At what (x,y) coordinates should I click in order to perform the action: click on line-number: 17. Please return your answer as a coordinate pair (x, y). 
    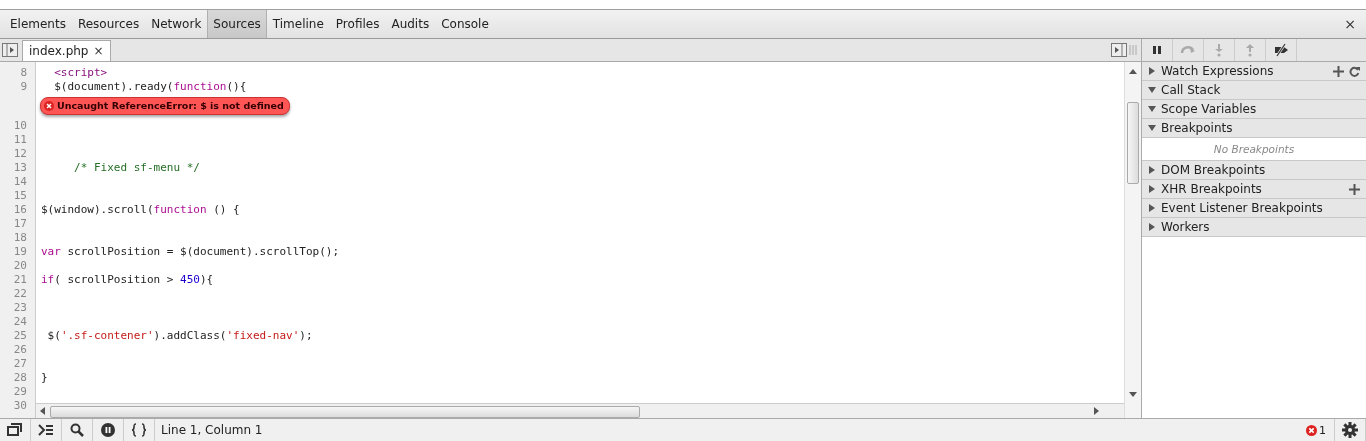
    Looking at the image, I should click on (20, 223).